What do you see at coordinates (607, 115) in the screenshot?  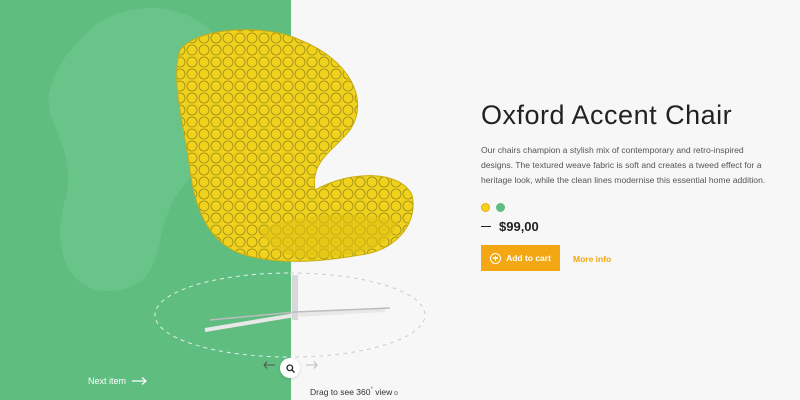 I see `product-title: Oxford Accent Chair` at bounding box center [607, 115].